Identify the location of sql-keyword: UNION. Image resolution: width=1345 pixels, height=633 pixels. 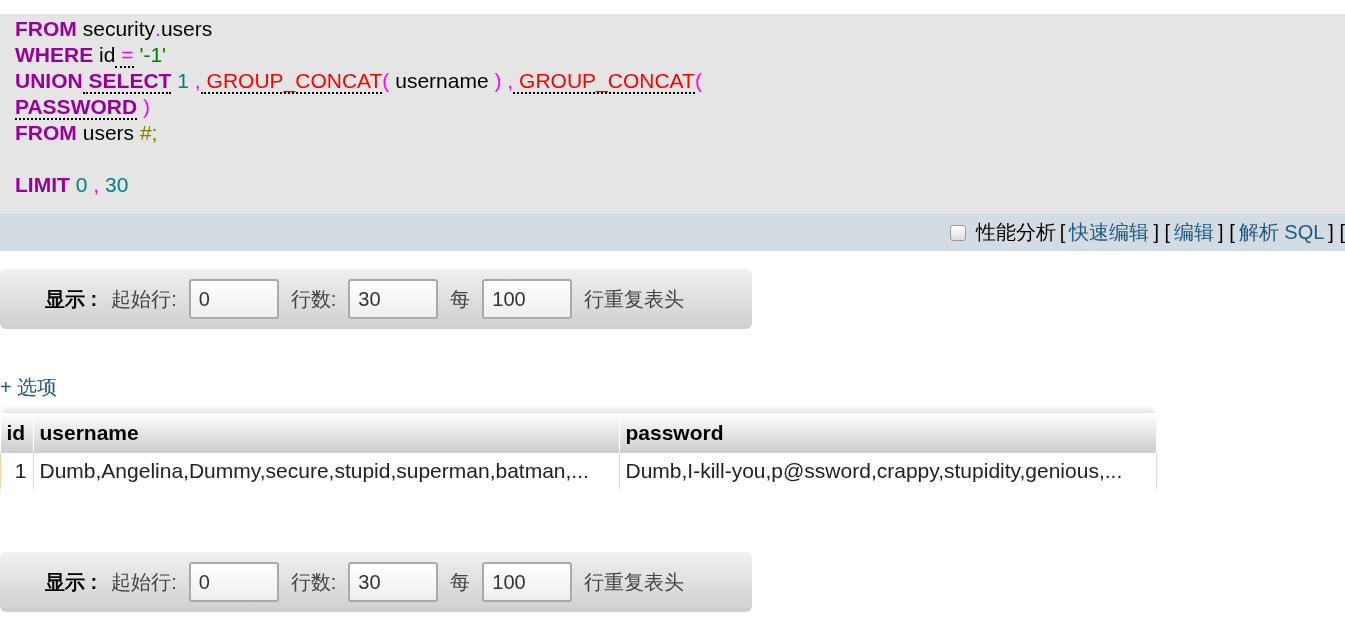
(49, 81).